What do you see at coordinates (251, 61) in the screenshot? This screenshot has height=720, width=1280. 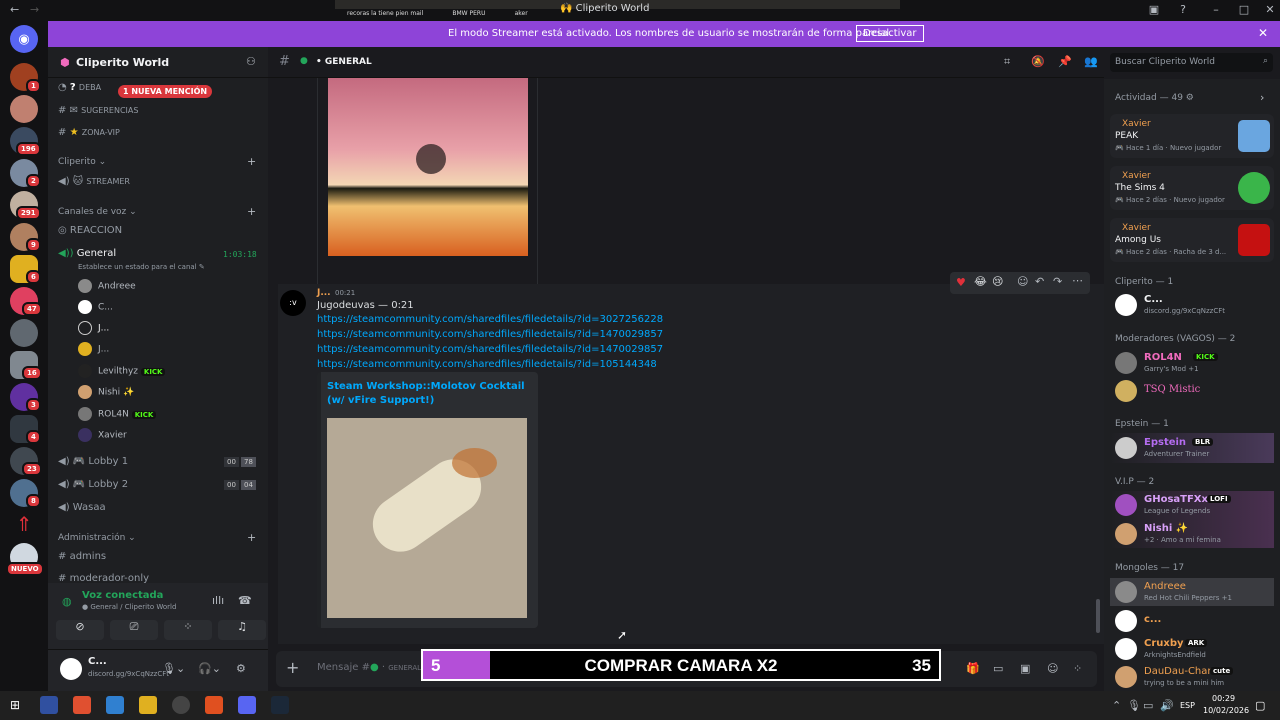 I see `add-member-icon: ⚇` at bounding box center [251, 61].